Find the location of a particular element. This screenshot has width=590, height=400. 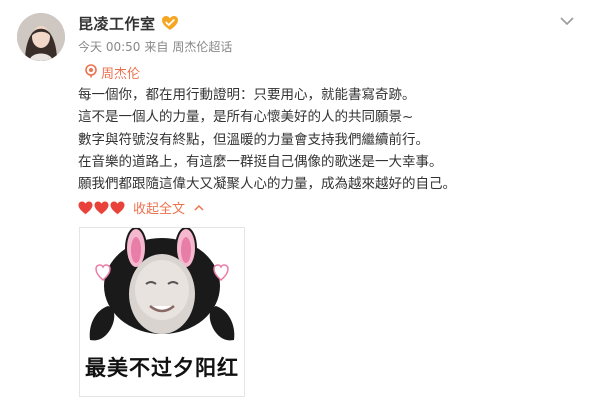

hearts-emoji is located at coordinates (101, 207).